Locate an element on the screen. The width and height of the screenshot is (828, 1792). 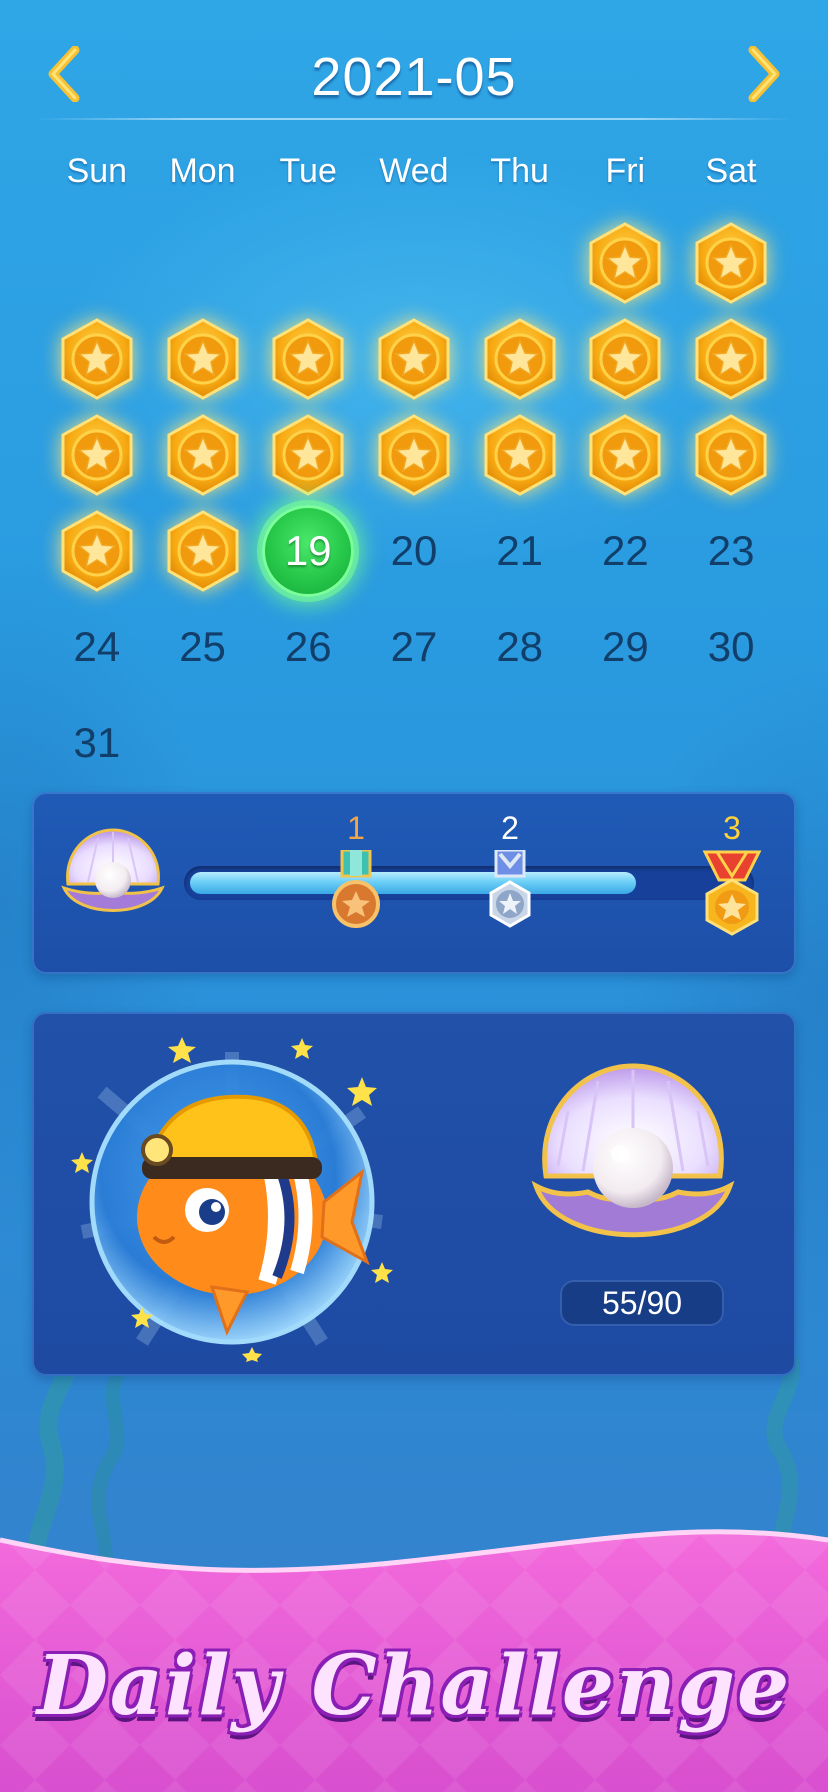
milestone-3: 3 is located at coordinates (732, 878).